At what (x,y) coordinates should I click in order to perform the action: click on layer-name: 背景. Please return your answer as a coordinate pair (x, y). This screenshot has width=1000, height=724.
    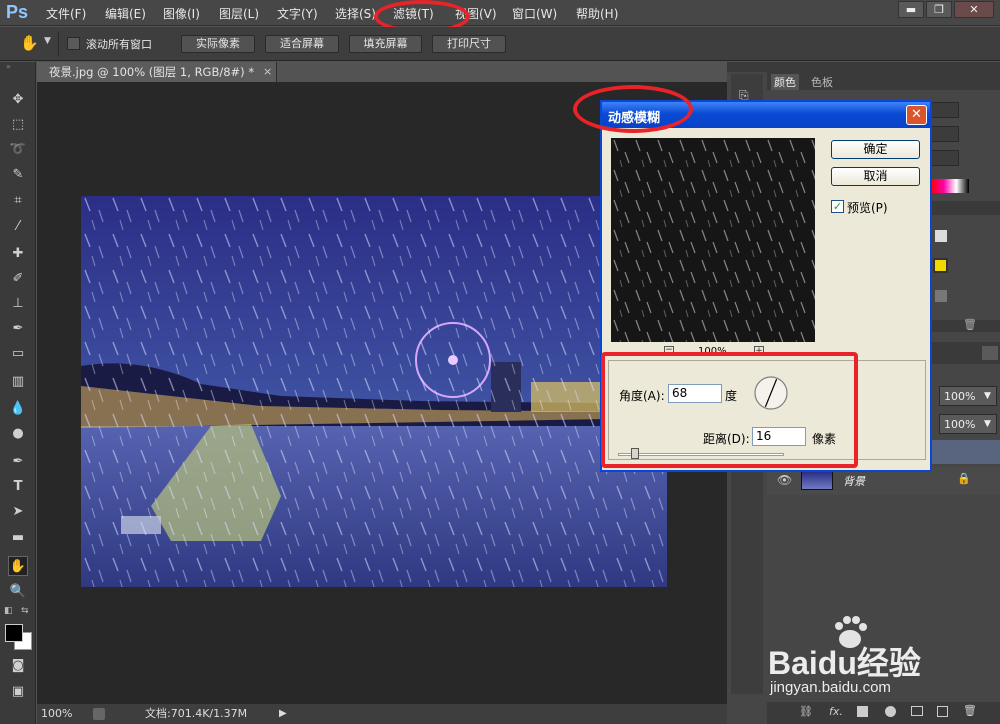
    Looking at the image, I should click on (854, 481).